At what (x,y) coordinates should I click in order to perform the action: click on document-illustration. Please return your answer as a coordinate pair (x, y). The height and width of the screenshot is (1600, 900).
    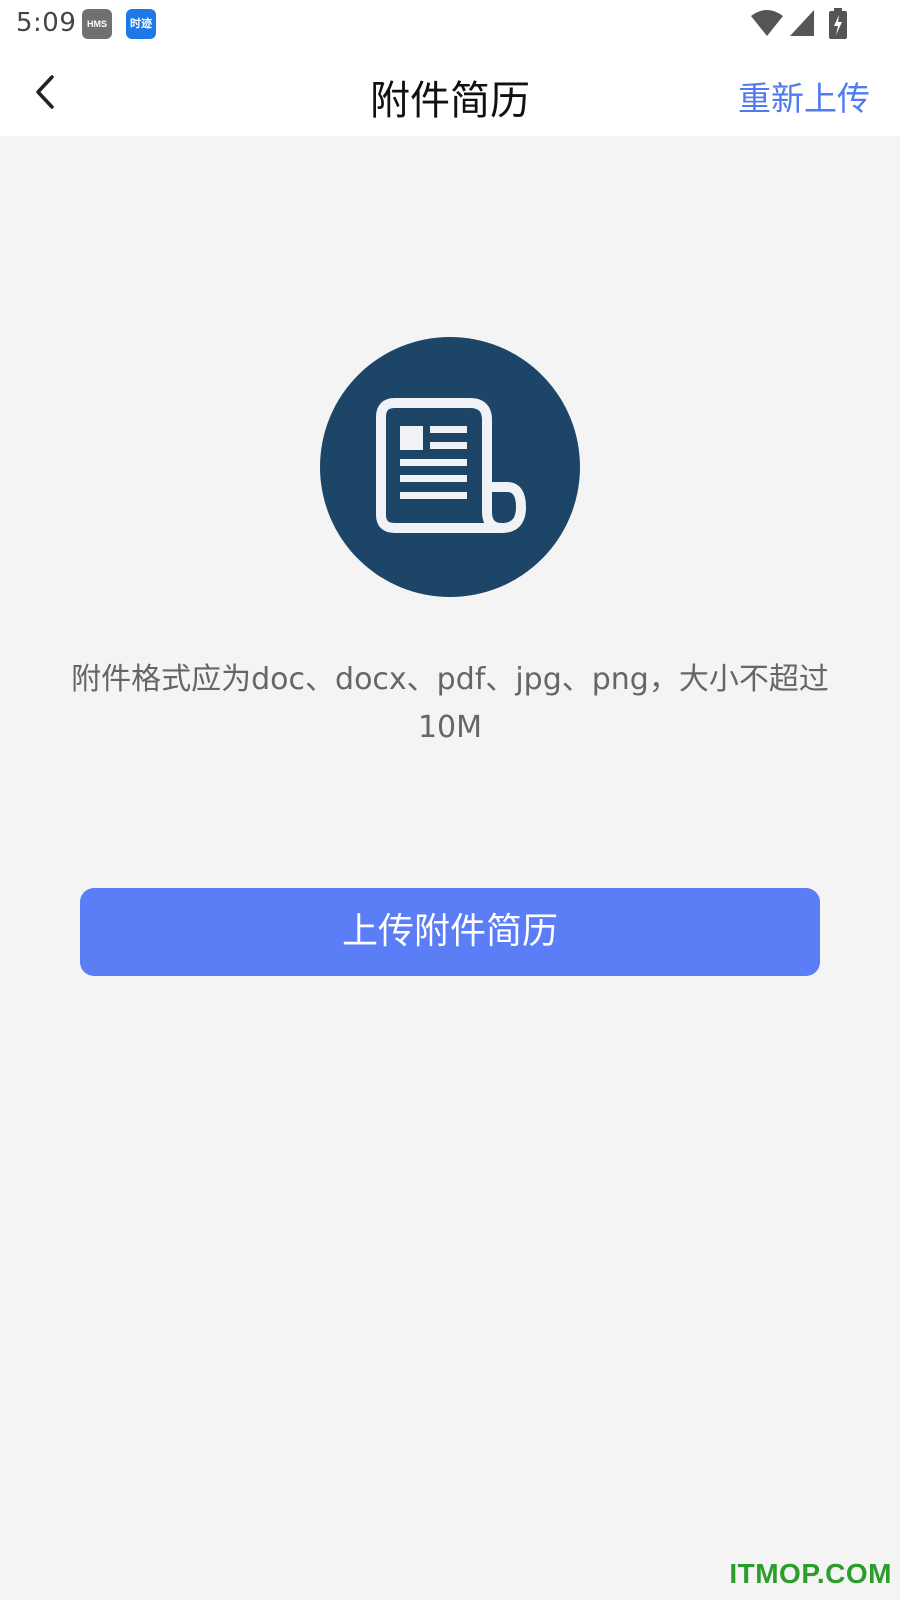
    Looking at the image, I should click on (450, 467).